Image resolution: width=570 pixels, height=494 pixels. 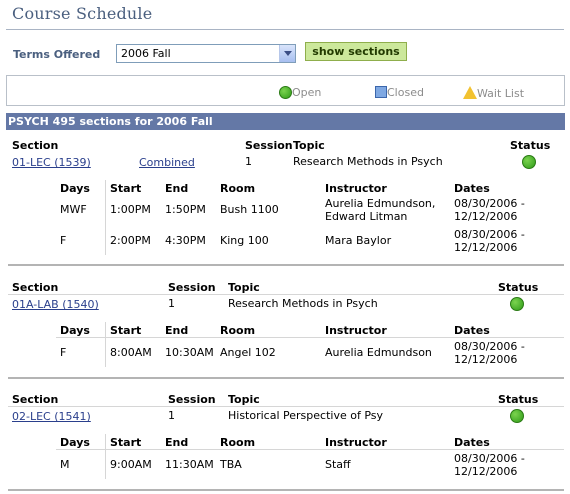 I want to click on section-link: 01A-LAB (1540), so click(x=55, y=304).